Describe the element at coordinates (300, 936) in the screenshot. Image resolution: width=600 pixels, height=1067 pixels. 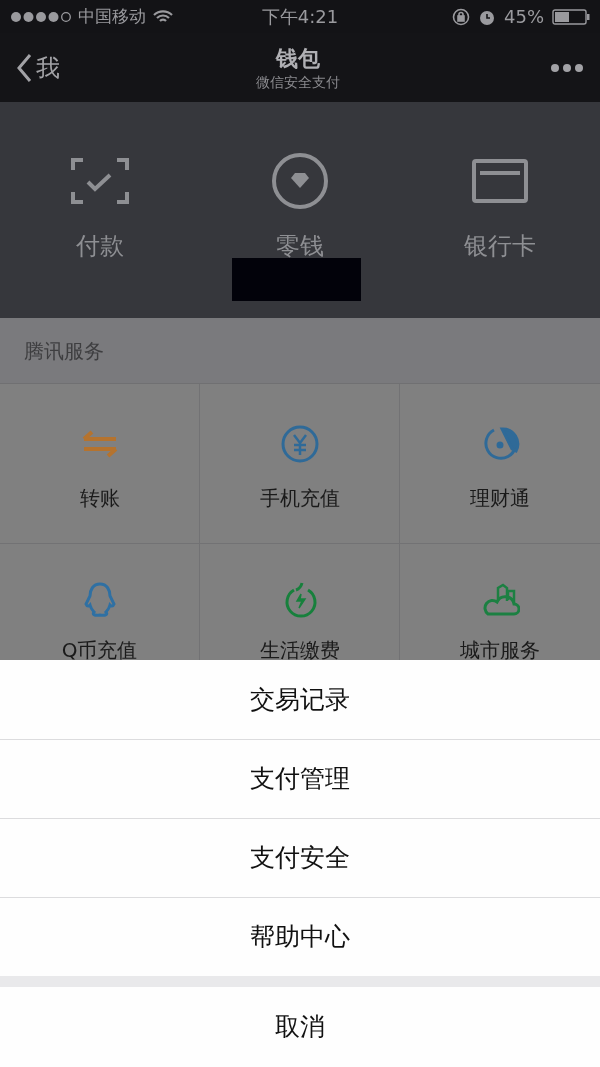
I see `sheet-option: 帮助中心` at that location.